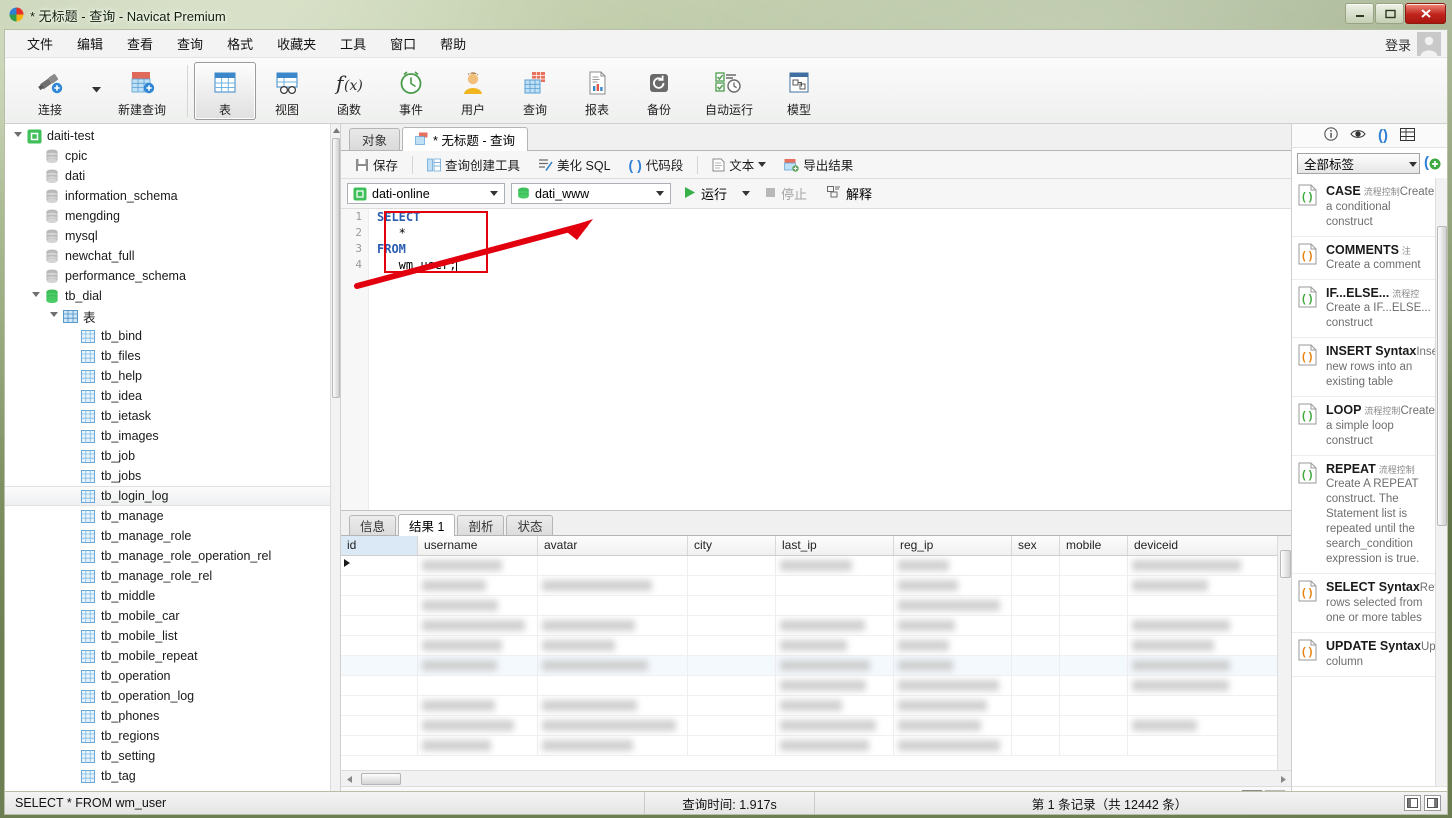  Describe the element at coordinates (1094, 545) in the screenshot. I see `column-header-mobile: mobile` at that location.